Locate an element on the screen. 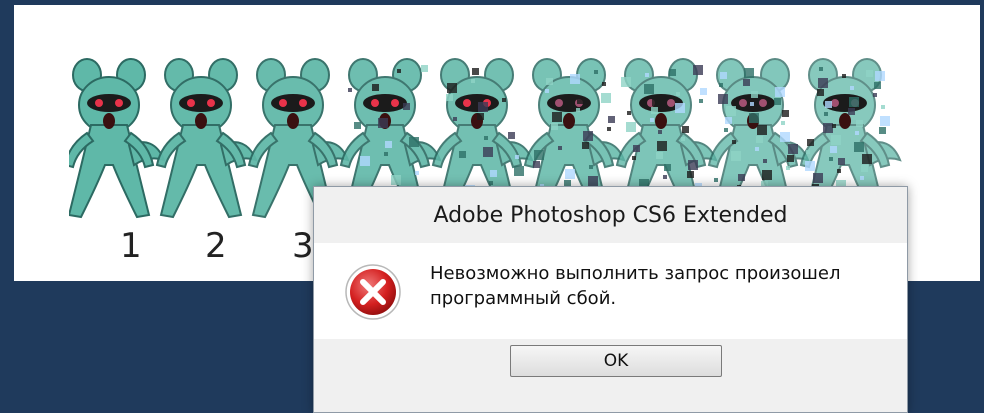 The height and width of the screenshot is (413, 984). error-icon is located at coordinates (373, 292).